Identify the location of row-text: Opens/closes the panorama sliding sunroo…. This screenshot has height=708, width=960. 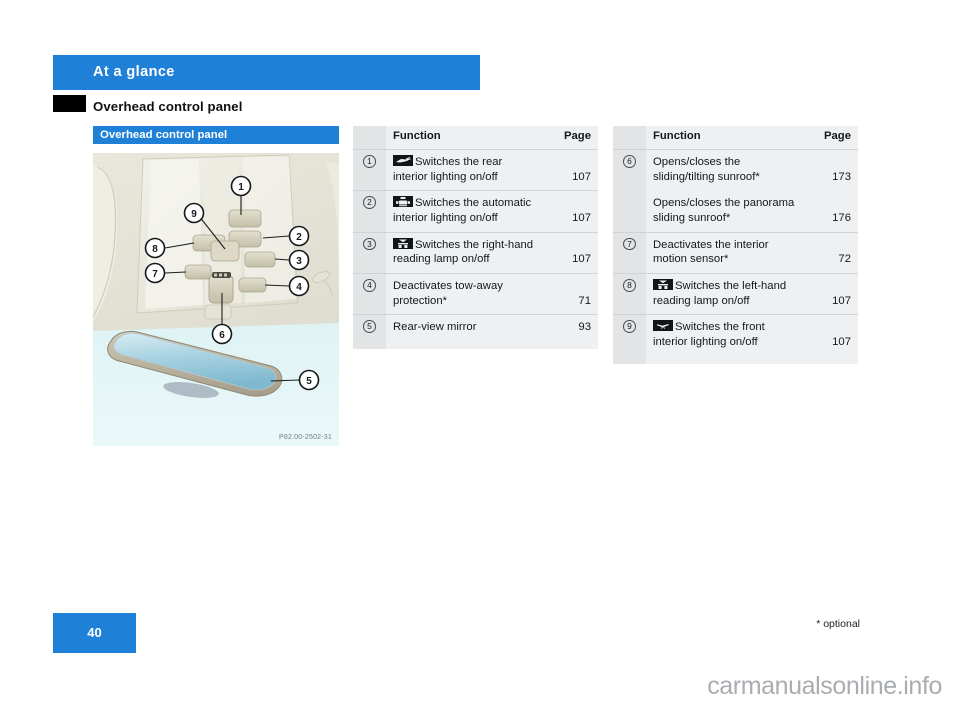
(724, 211).